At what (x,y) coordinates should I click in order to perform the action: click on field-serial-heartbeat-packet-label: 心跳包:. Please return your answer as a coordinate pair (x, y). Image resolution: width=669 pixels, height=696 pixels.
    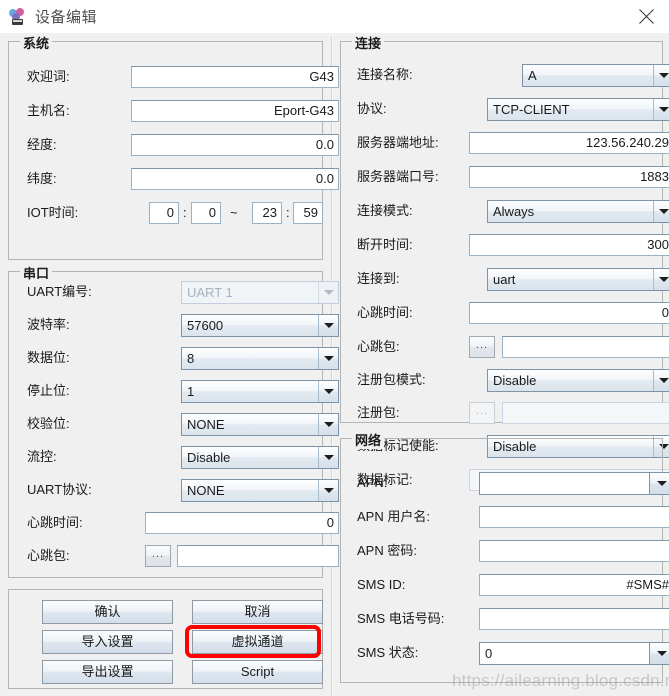
    Looking at the image, I should click on (48, 555).